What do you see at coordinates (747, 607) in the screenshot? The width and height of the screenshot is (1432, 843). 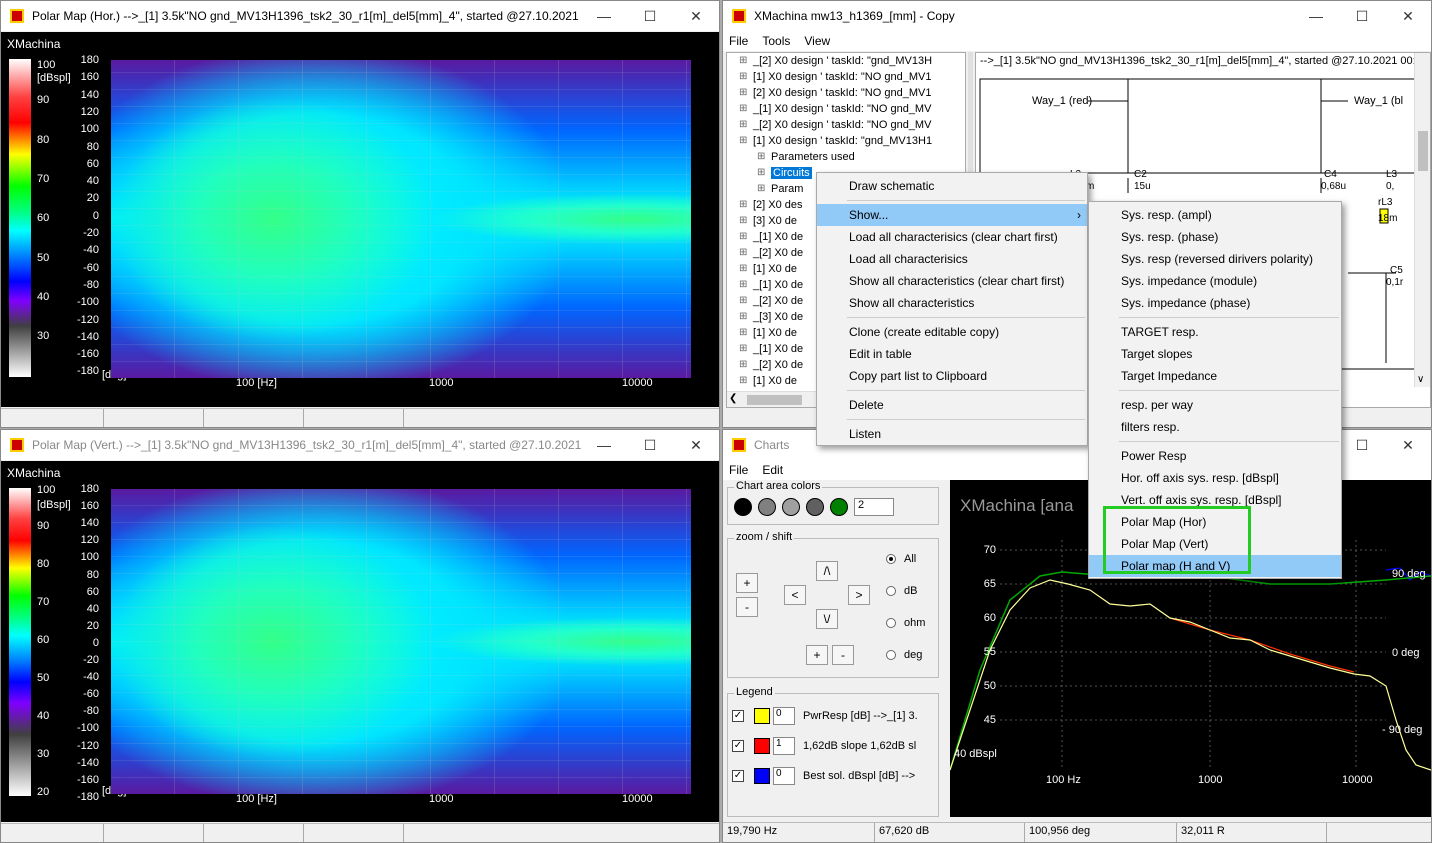 I see `zoom-out-button: -` at bounding box center [747, 607].